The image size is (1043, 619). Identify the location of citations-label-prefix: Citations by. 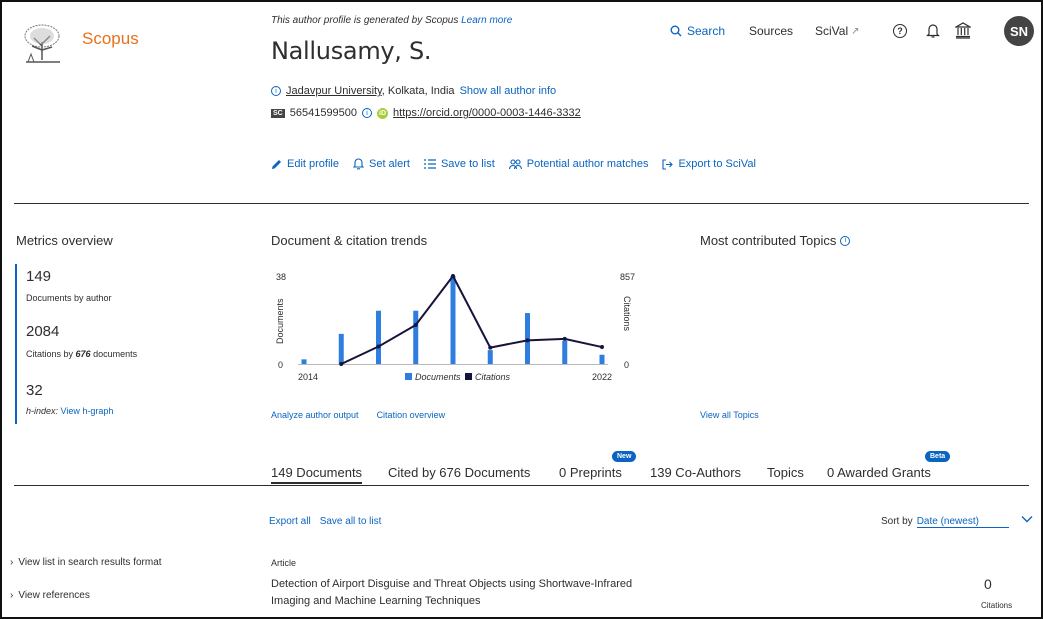
(51, 354).